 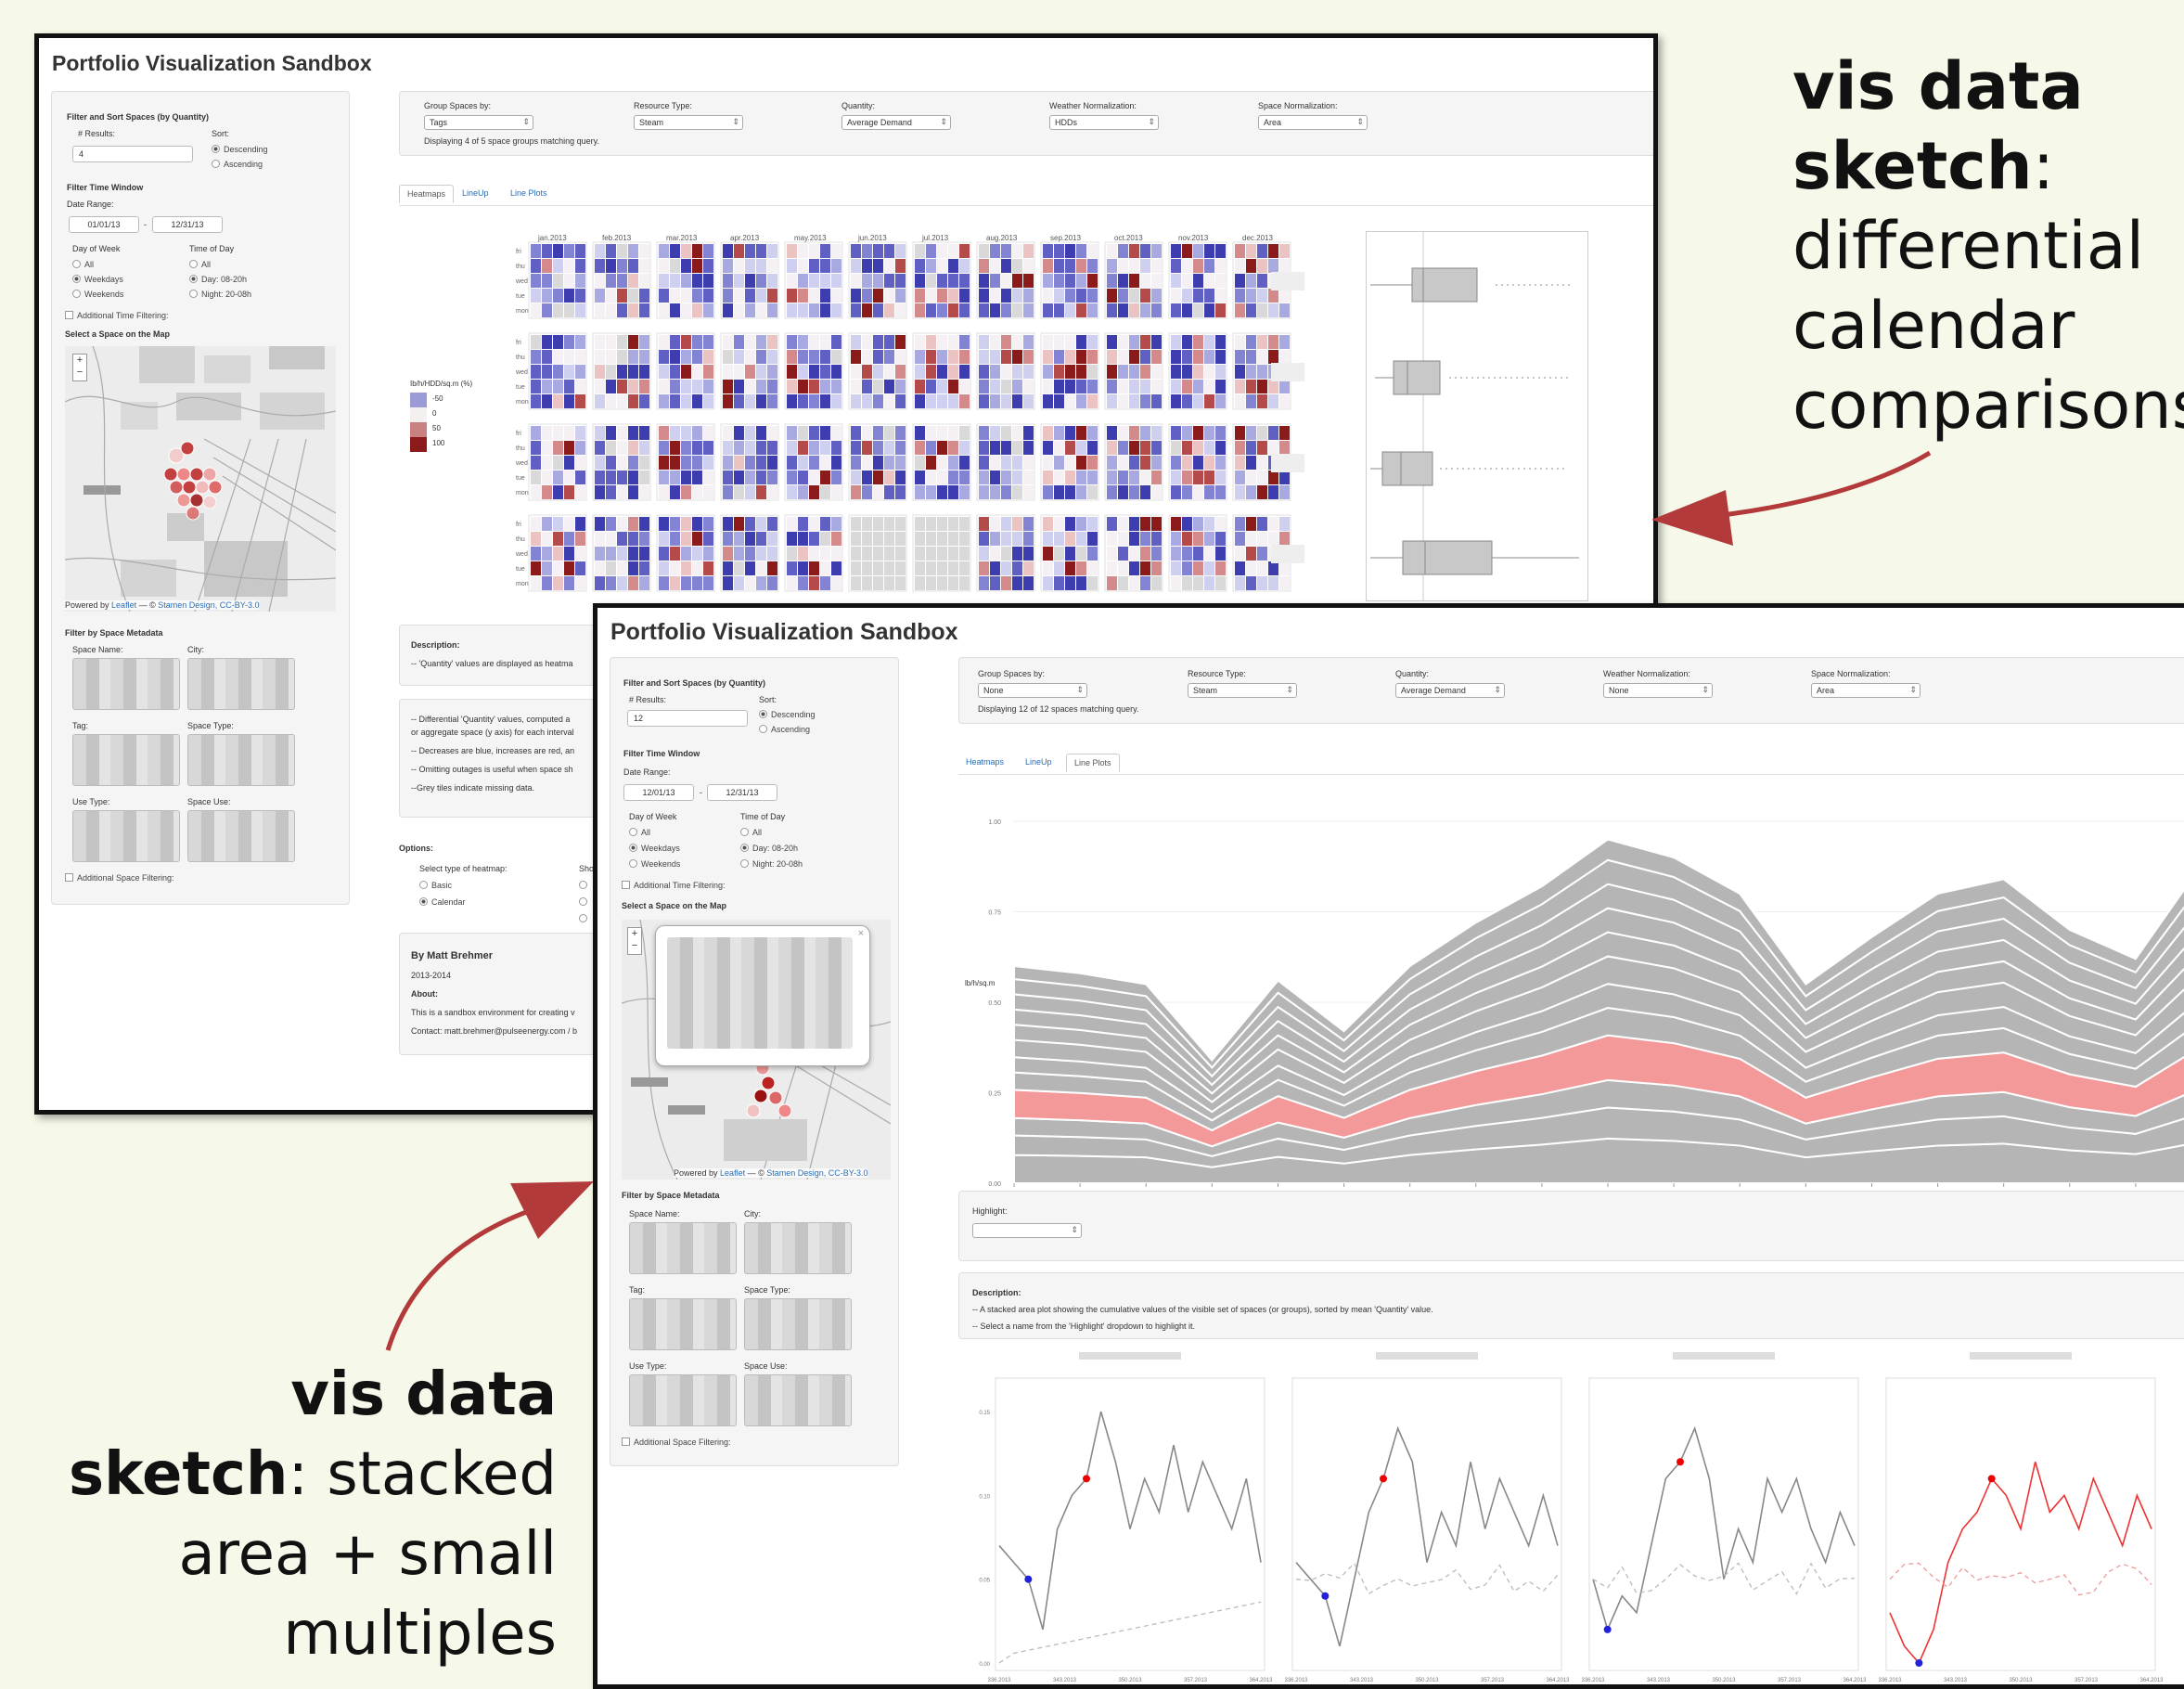 I want to click on heatmap-calendar-radio: Calendar, so click(x=442, y=902).